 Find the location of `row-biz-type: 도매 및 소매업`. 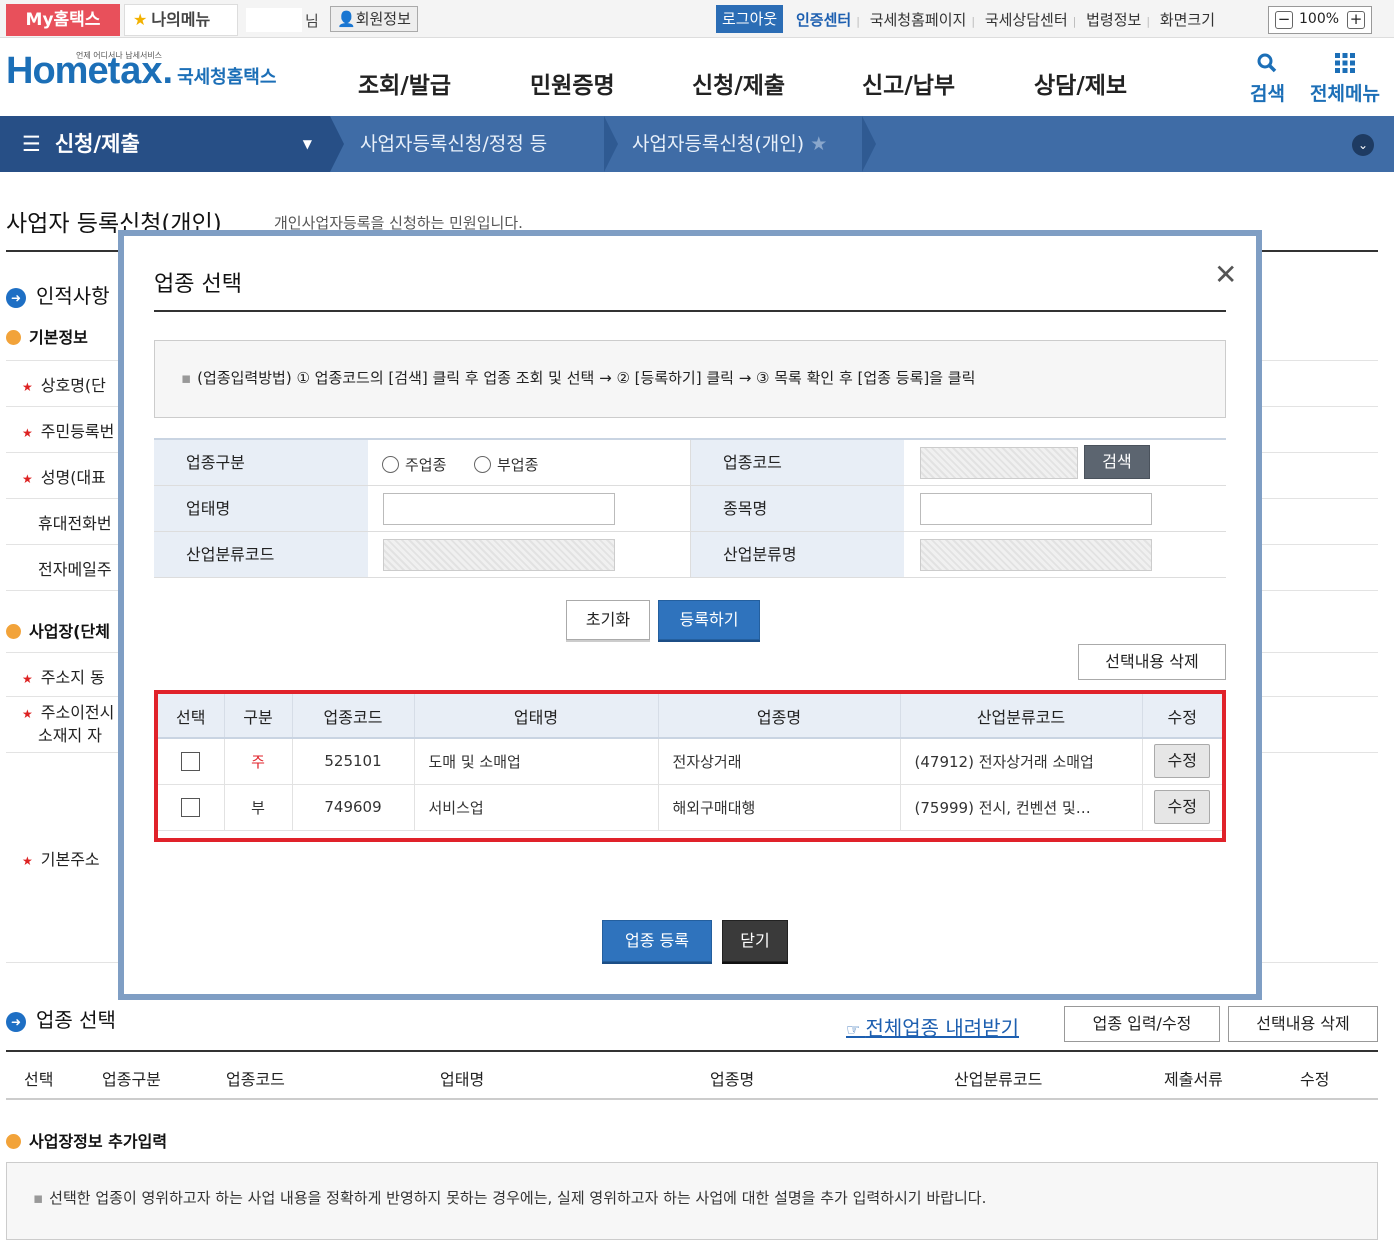

row-biz-type: 도매 및 소매업 is located at coordinates (536, 761).